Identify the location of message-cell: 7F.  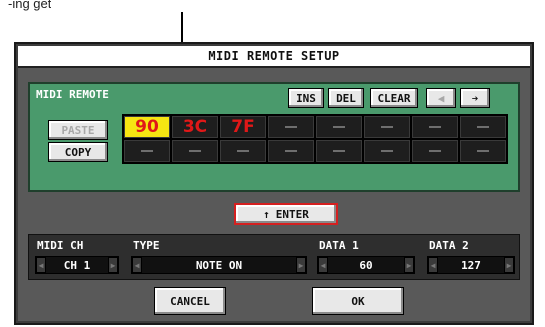
(243, 127).